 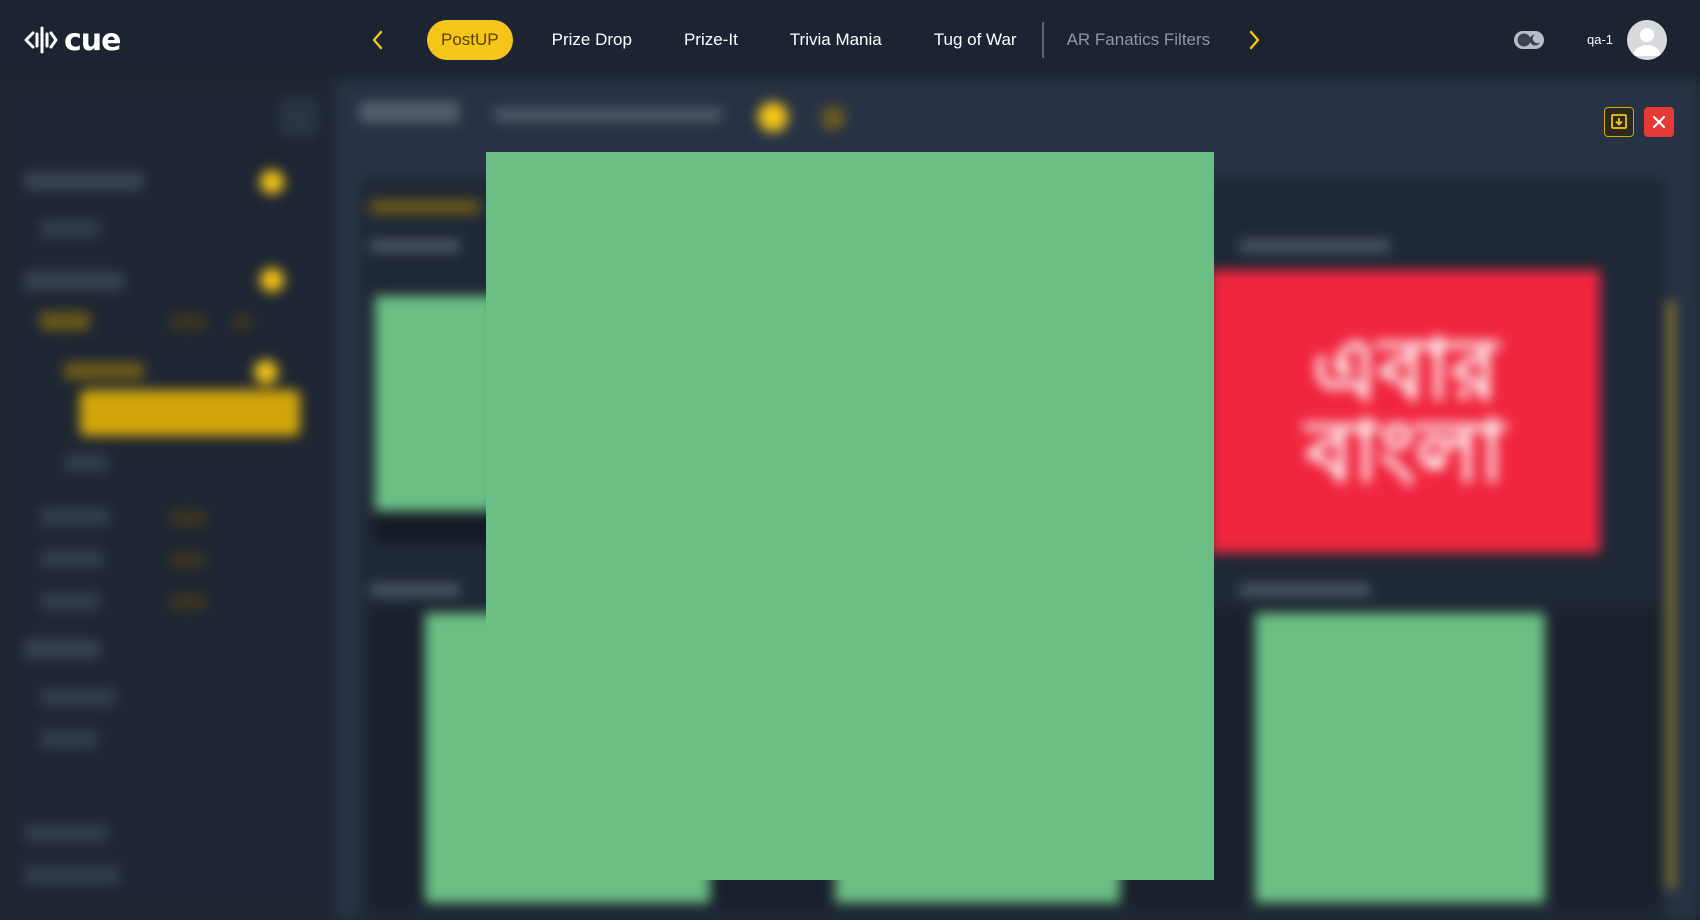 What do you see at coordinates (1042, 40) in the screenshot?
I see `tab-divider` at bounding box center [1042, 40].